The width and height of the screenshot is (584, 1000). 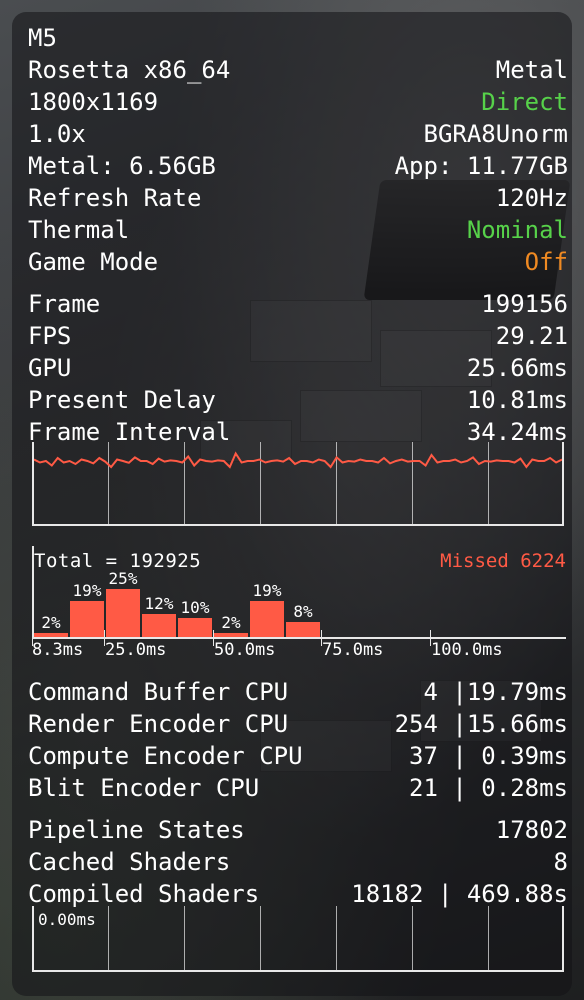 I want to click on gpu-value: 25.66ms, so click(x=517, y=368).